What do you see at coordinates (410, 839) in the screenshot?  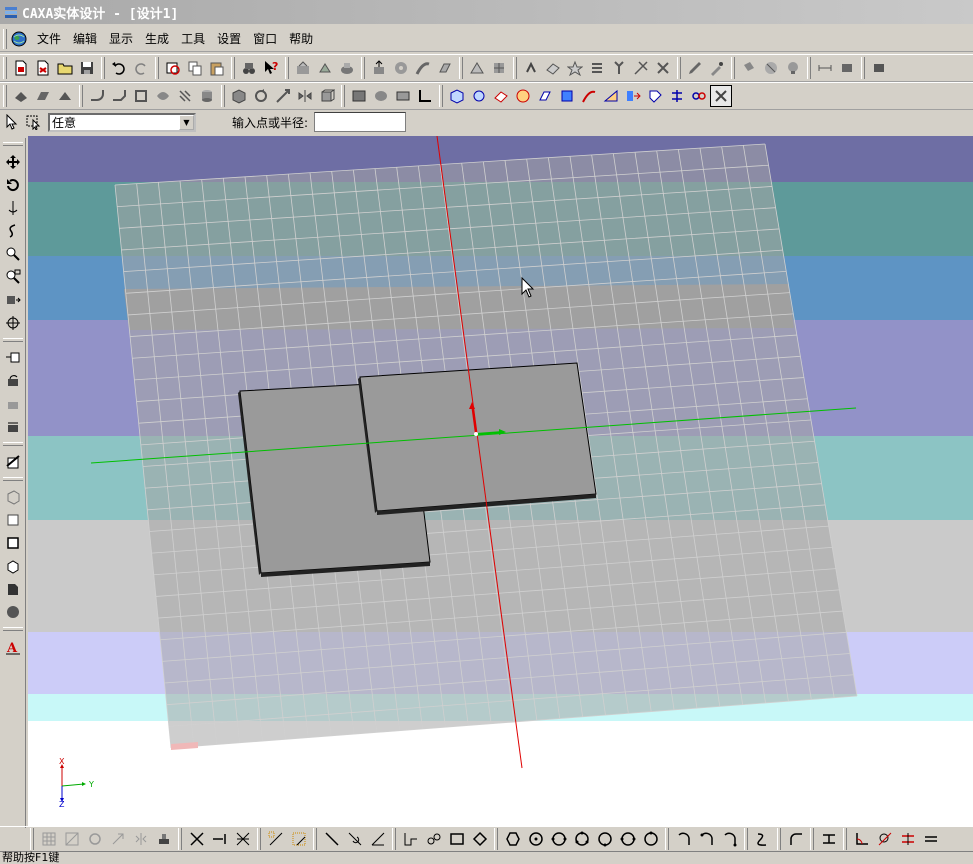 I see `polyline-button` at bounding box center [410, 839].